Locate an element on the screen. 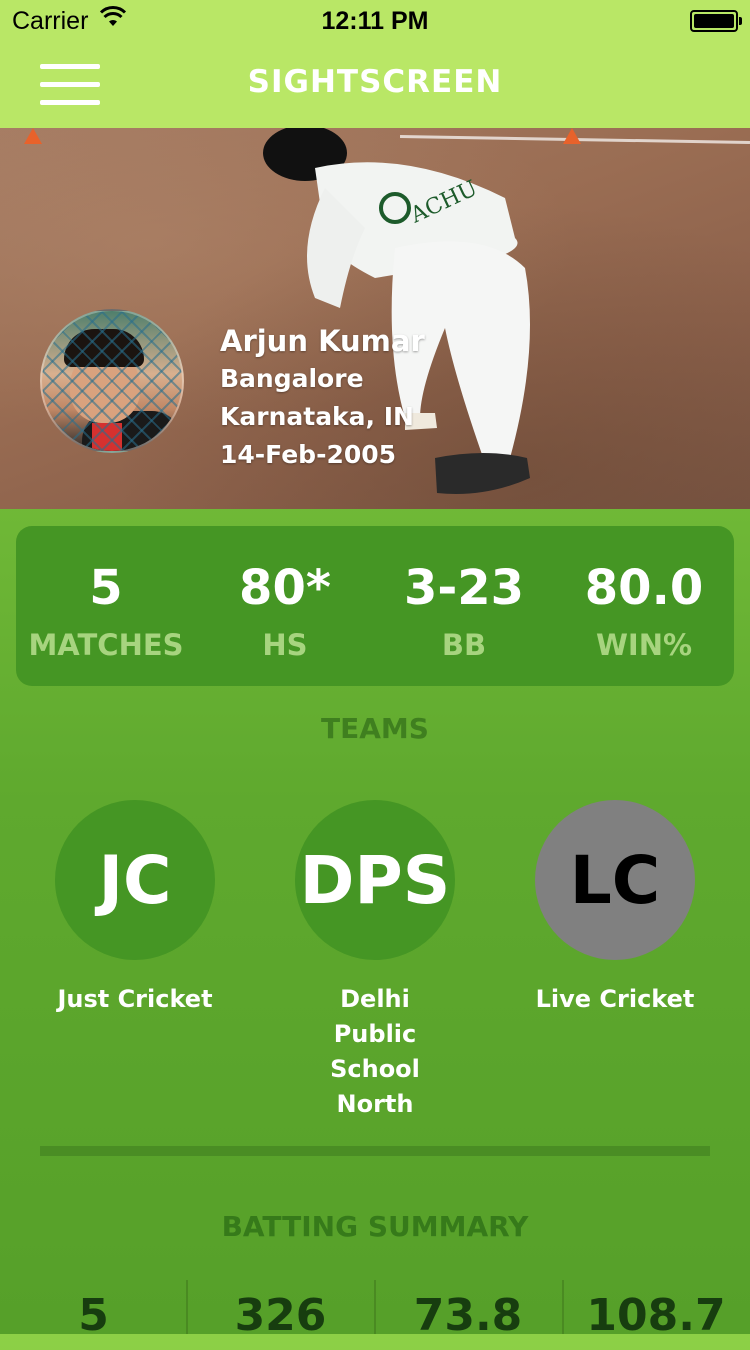 The width and height of the screenshot is (750, 1350). team-badge: DPS is located at coordinates (375, 880).